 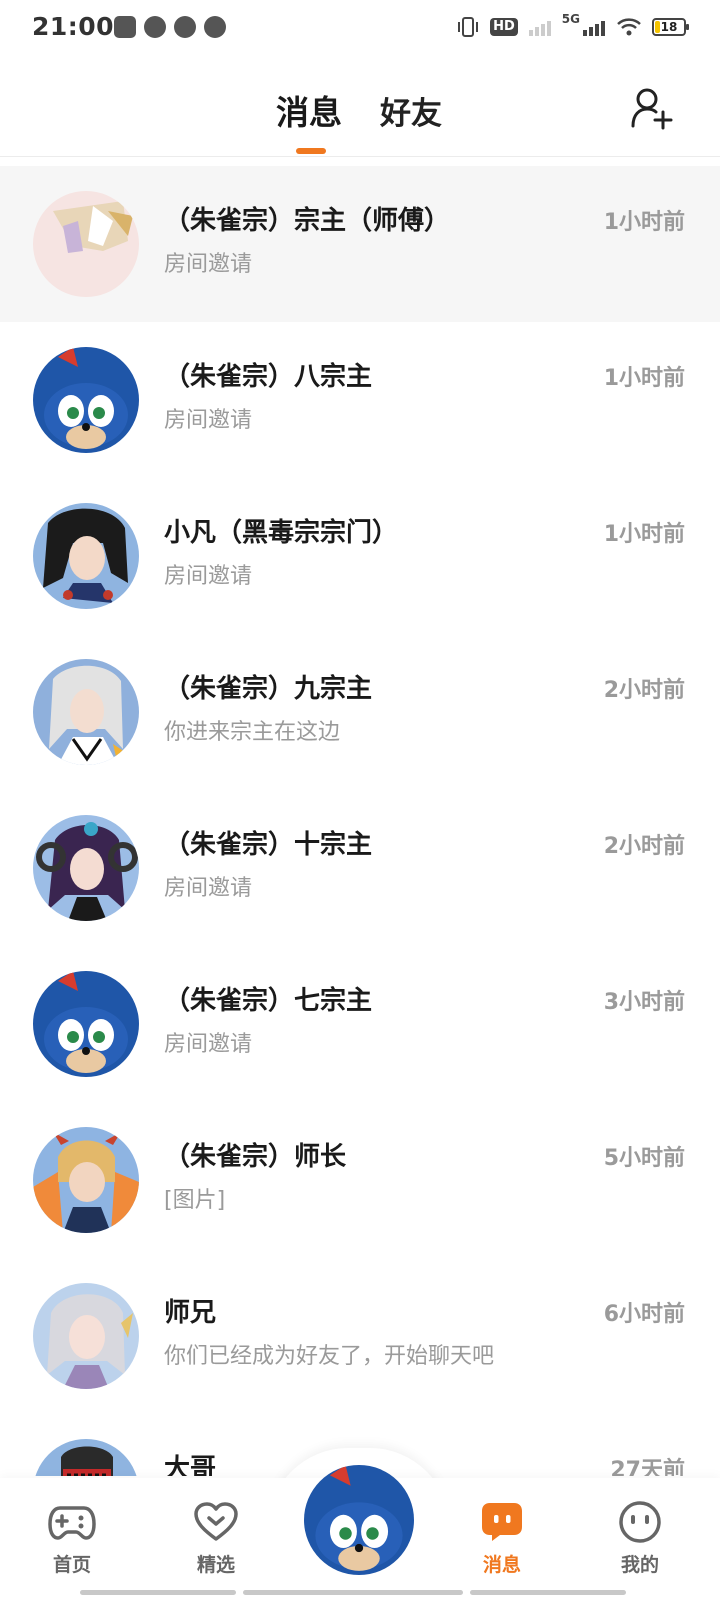 I want to click on heart-icon, so click(x=216, y=1522).